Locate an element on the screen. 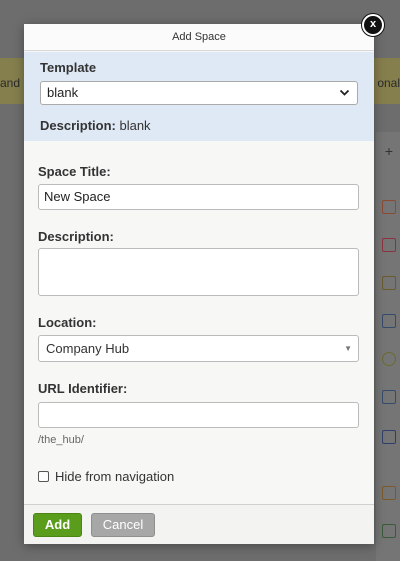 Image resolution: width=400 pixels, height=561 pixels. template-selected-value: blank is located at coordinates (63, 92).